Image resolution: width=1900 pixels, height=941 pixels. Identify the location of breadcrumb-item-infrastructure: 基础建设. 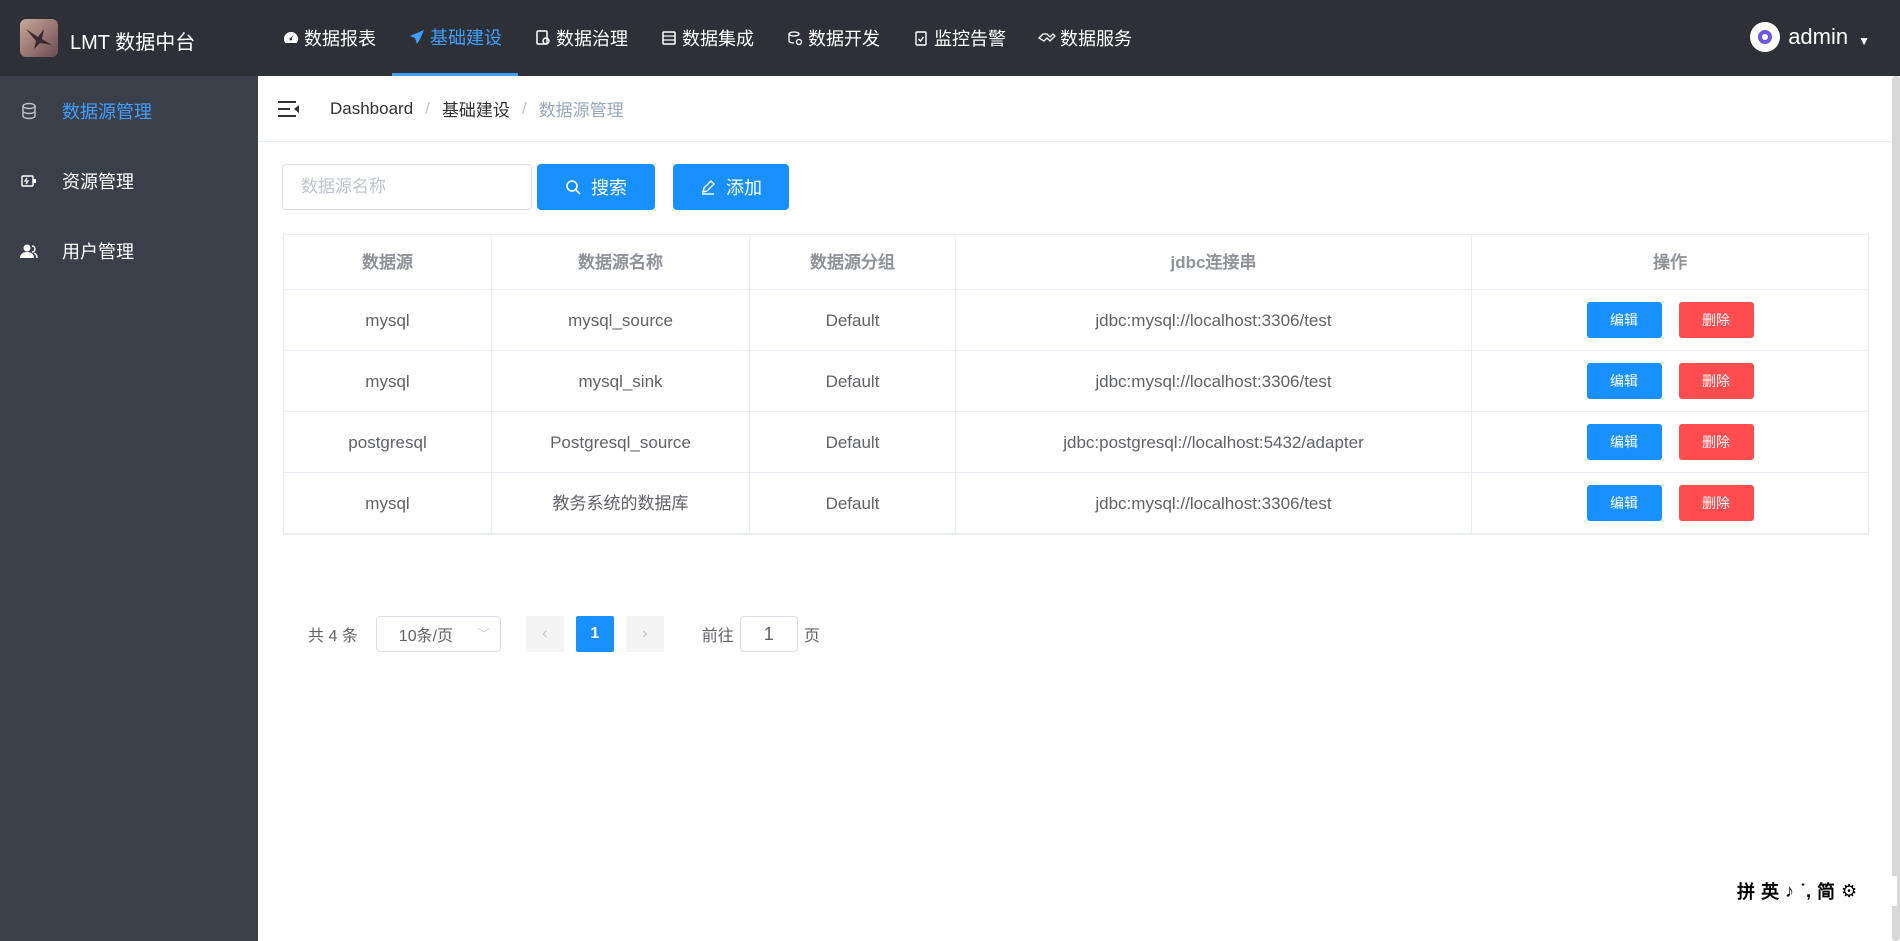
(476, 108).